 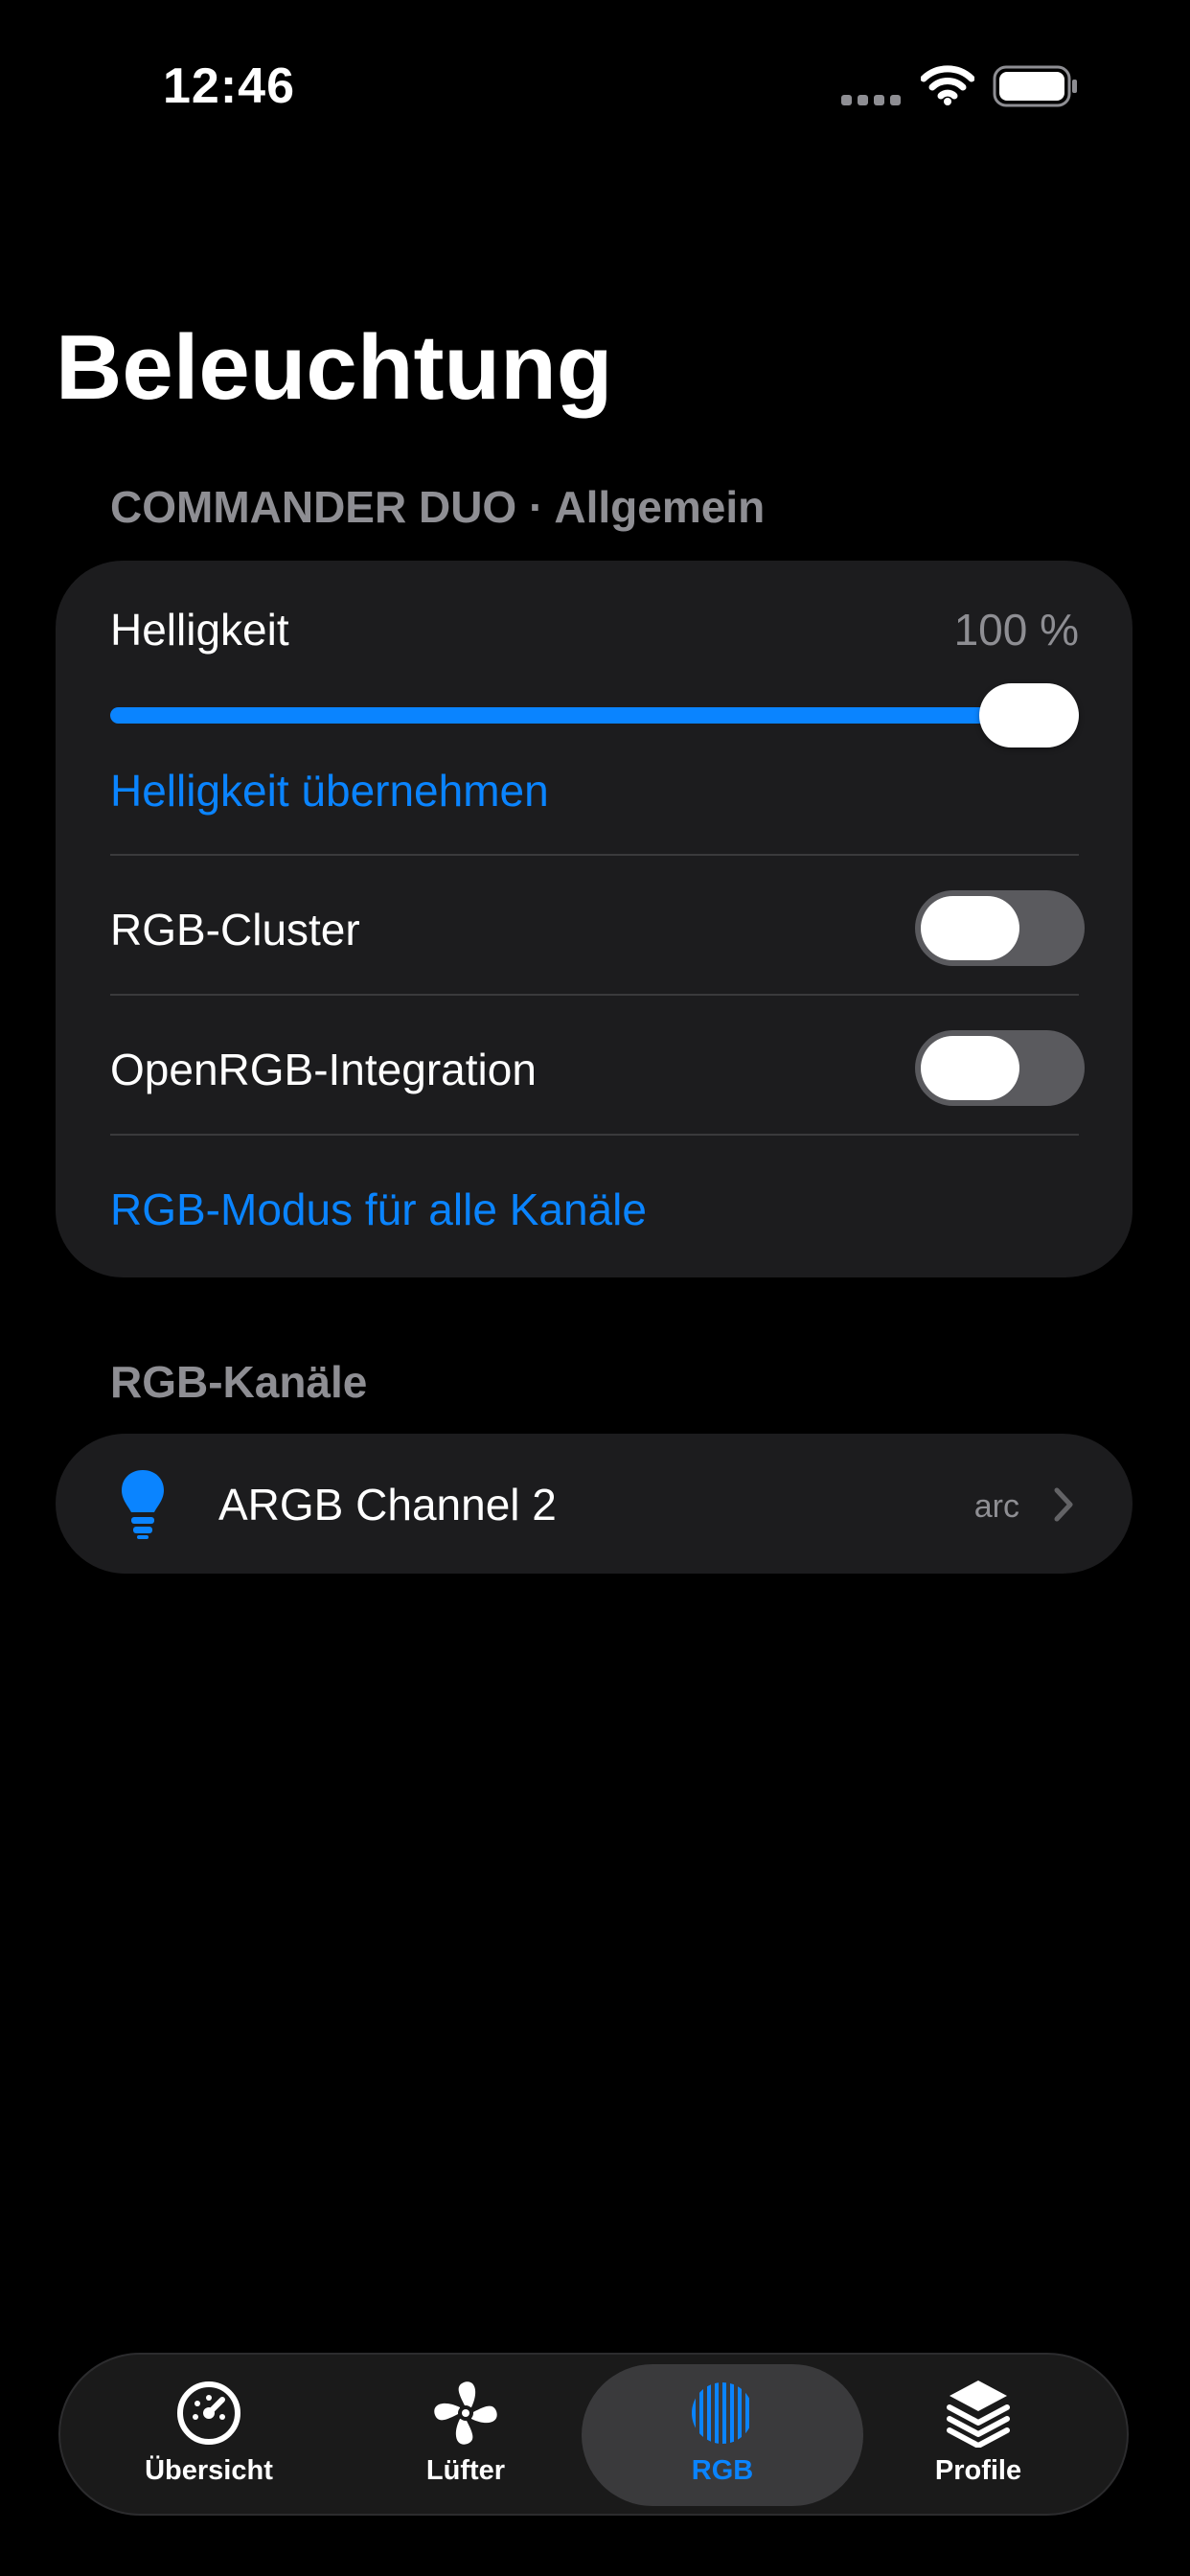 What do you see at coordinates (871, 100) in the screenshot?
I see `cellular-signal-icon` at bounding box center [871, 100].